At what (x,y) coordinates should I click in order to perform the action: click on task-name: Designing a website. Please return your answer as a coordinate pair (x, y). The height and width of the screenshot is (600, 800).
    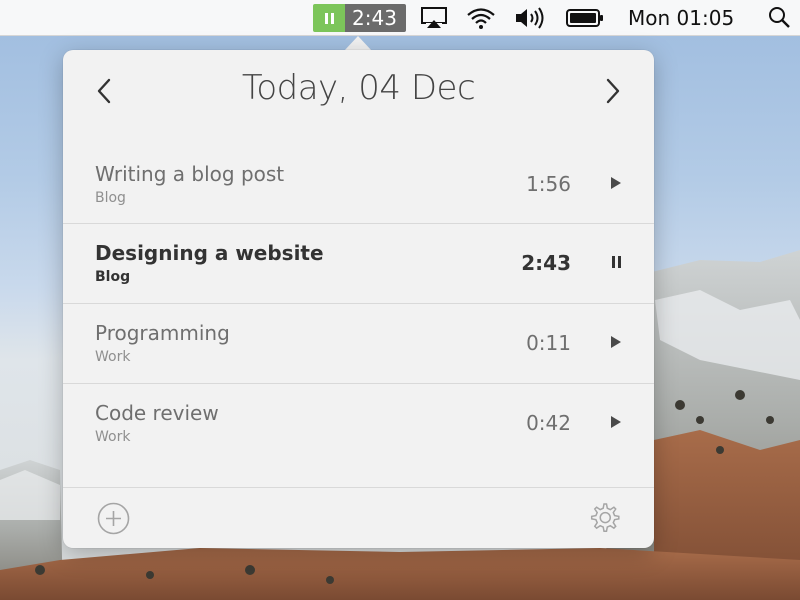
    Looking at the image, I should click on (209, 253).